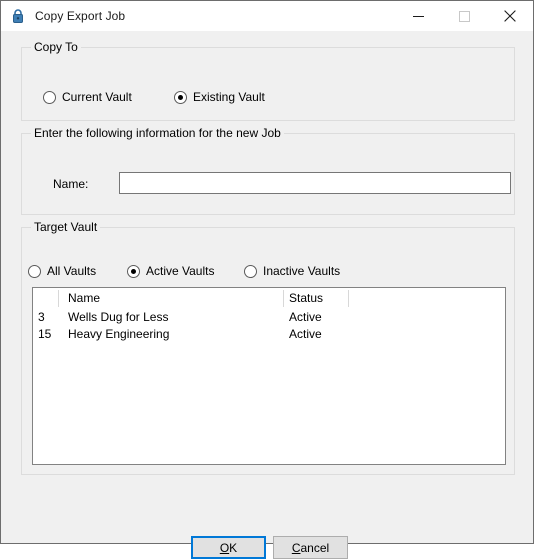 The image size is (534, 559). What do you see at coordinates (56, 47) in the screenshot?
I see `copy-to-legend: Copy To` at bounding box center [56, 47].